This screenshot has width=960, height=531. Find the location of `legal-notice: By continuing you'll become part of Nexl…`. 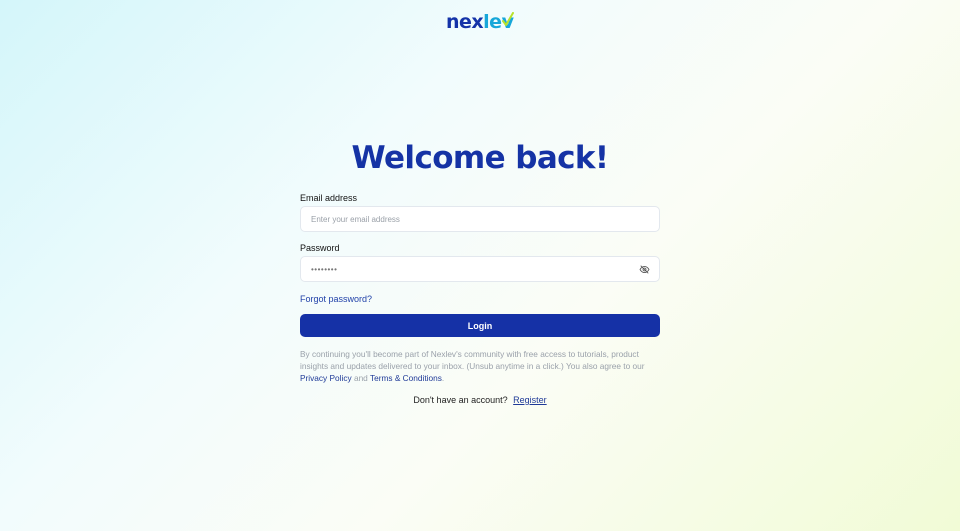

legal-notice: By continuing you'll become part of Nexl… is located at coordinates (480, 366).